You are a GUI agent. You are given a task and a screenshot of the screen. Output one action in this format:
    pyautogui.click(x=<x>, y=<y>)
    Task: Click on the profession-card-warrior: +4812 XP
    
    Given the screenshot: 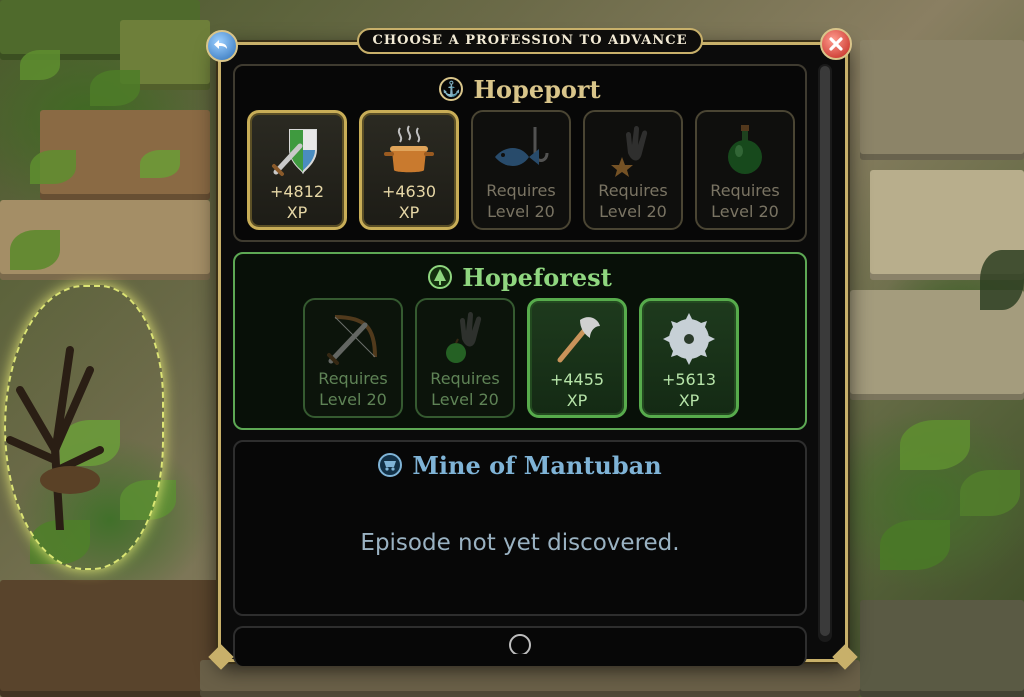 What is the action you would take?
    pyautogui.click(x=297, y=170)
    